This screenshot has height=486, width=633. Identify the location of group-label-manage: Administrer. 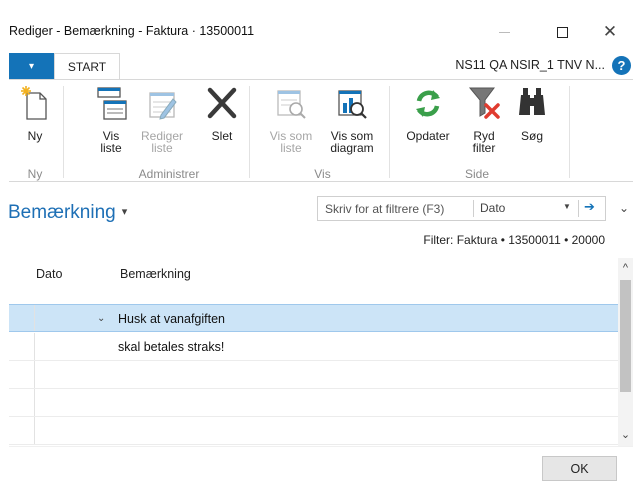
(169, 174).